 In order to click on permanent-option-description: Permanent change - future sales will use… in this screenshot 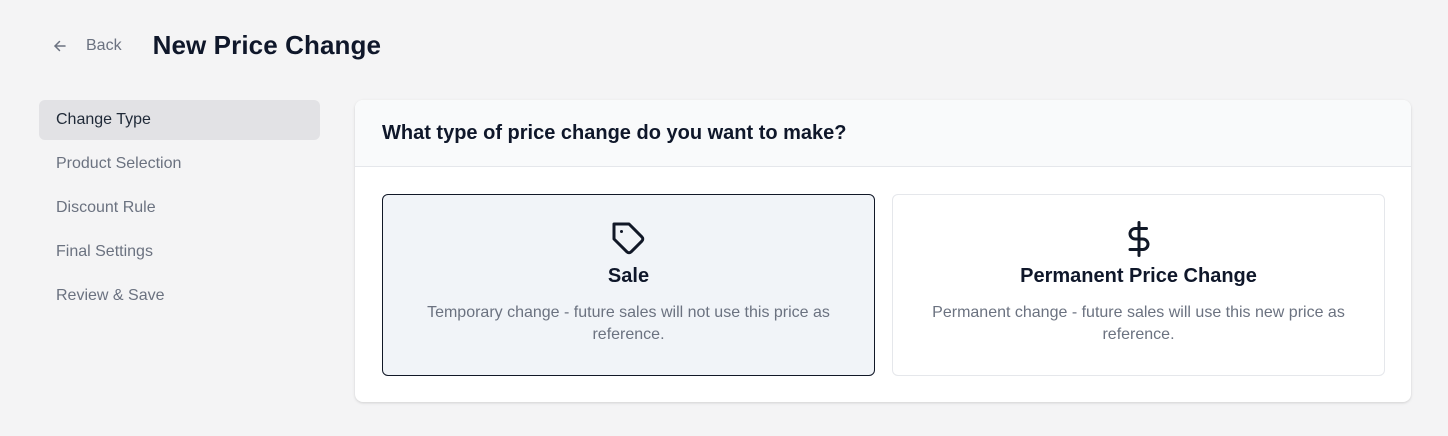, I will do `click(1138, 323)`.